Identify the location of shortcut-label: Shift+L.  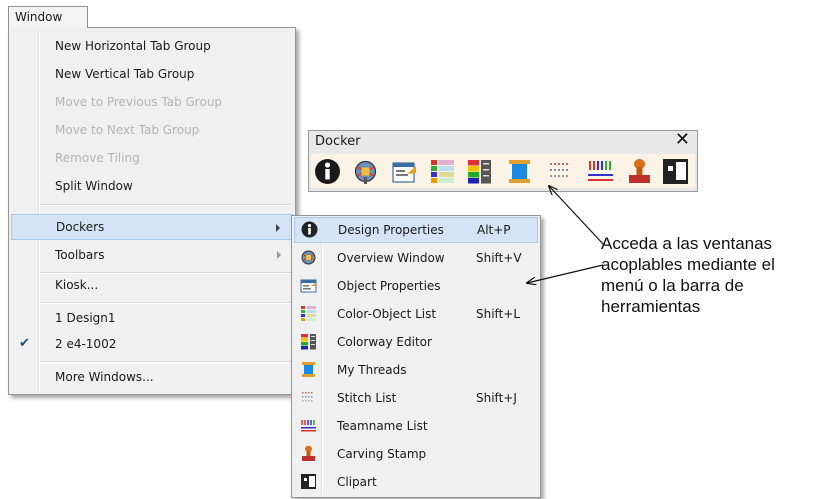
(498, 314).